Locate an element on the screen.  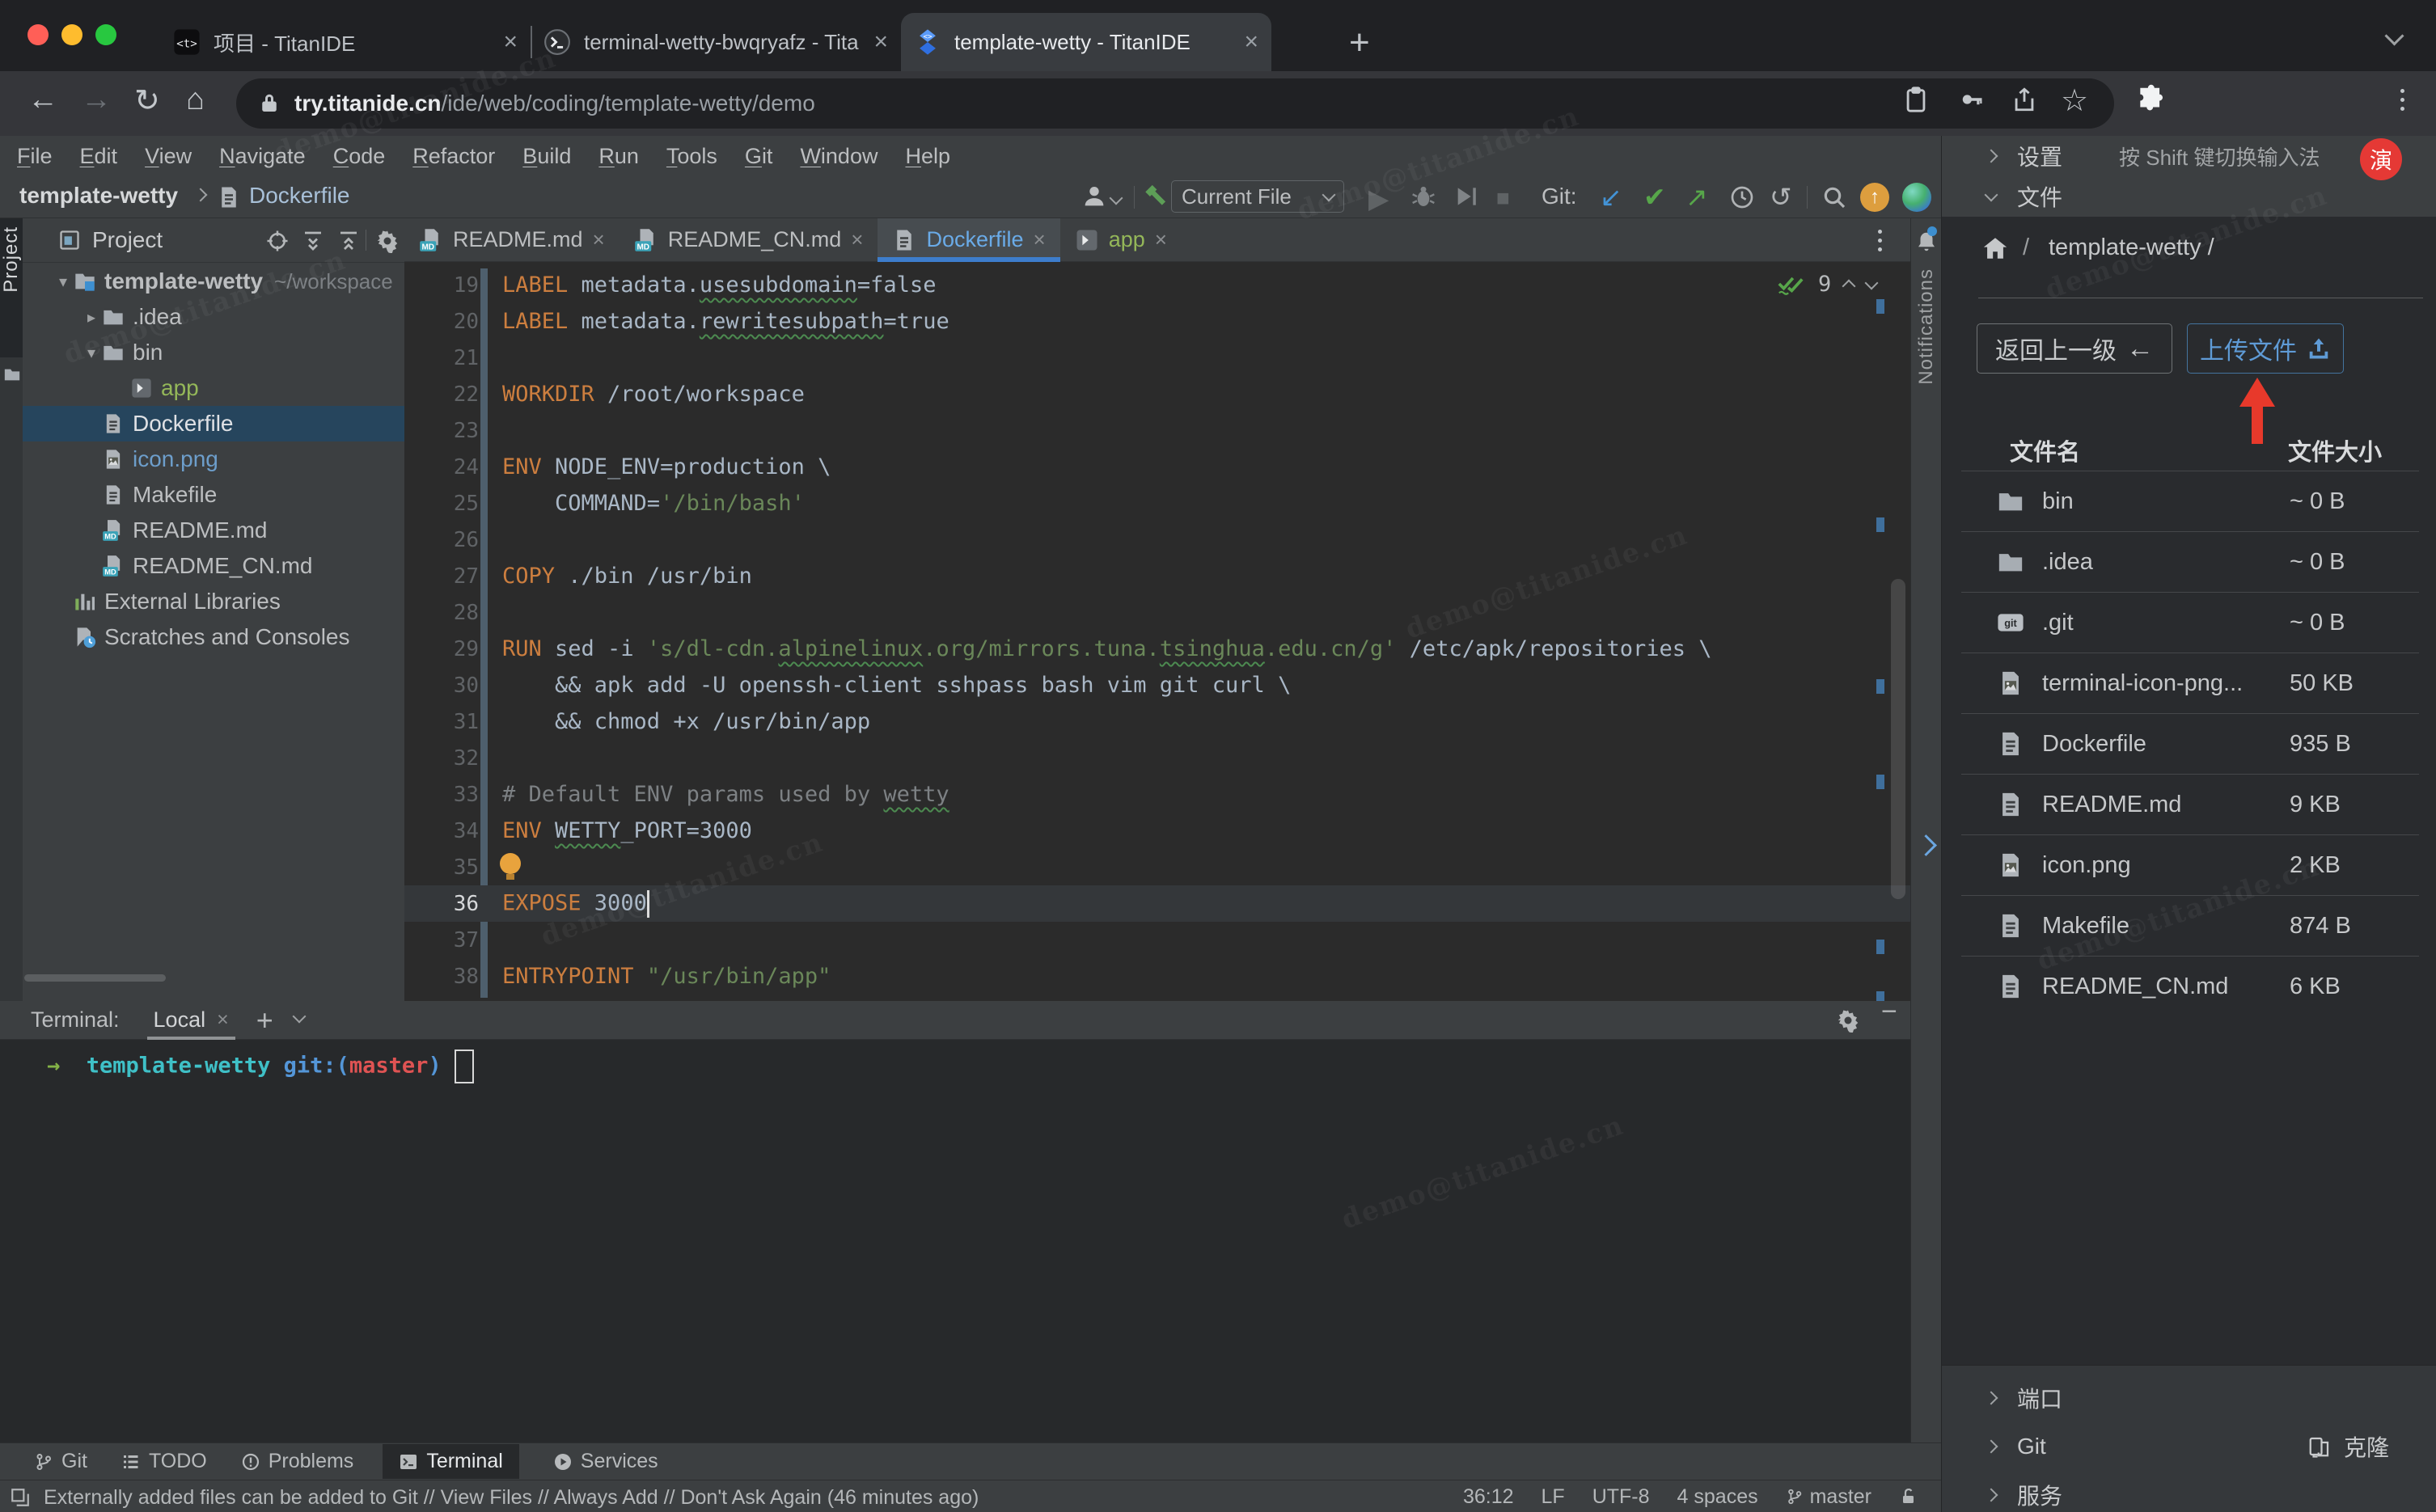
browser-tab-3: <> template-wetty - TitanIDE × is located at coordinates (1086, 42).